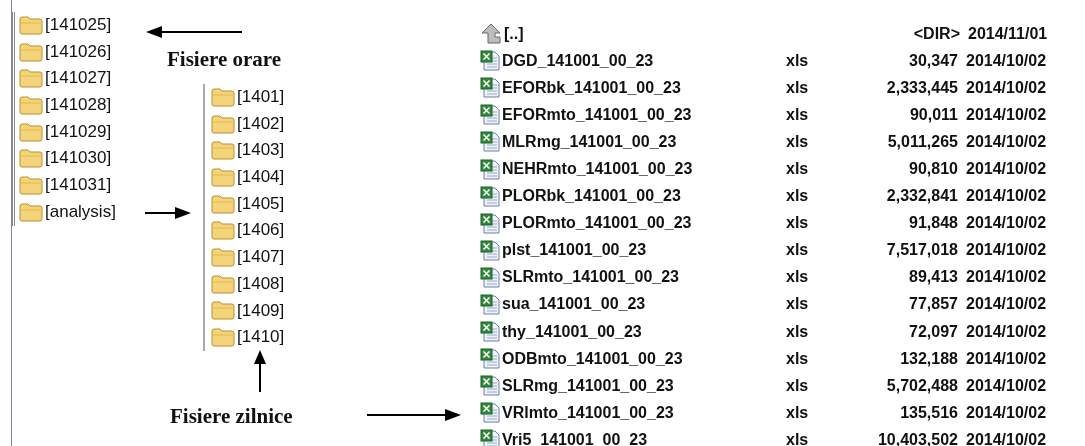 Image resolution: width=1085 pixels, height=446 pixels. What do you see at coordinates (644, 250) in the screenshot?
I see `file-name: plst_141001_00_23` at bounding box center [644, 250].